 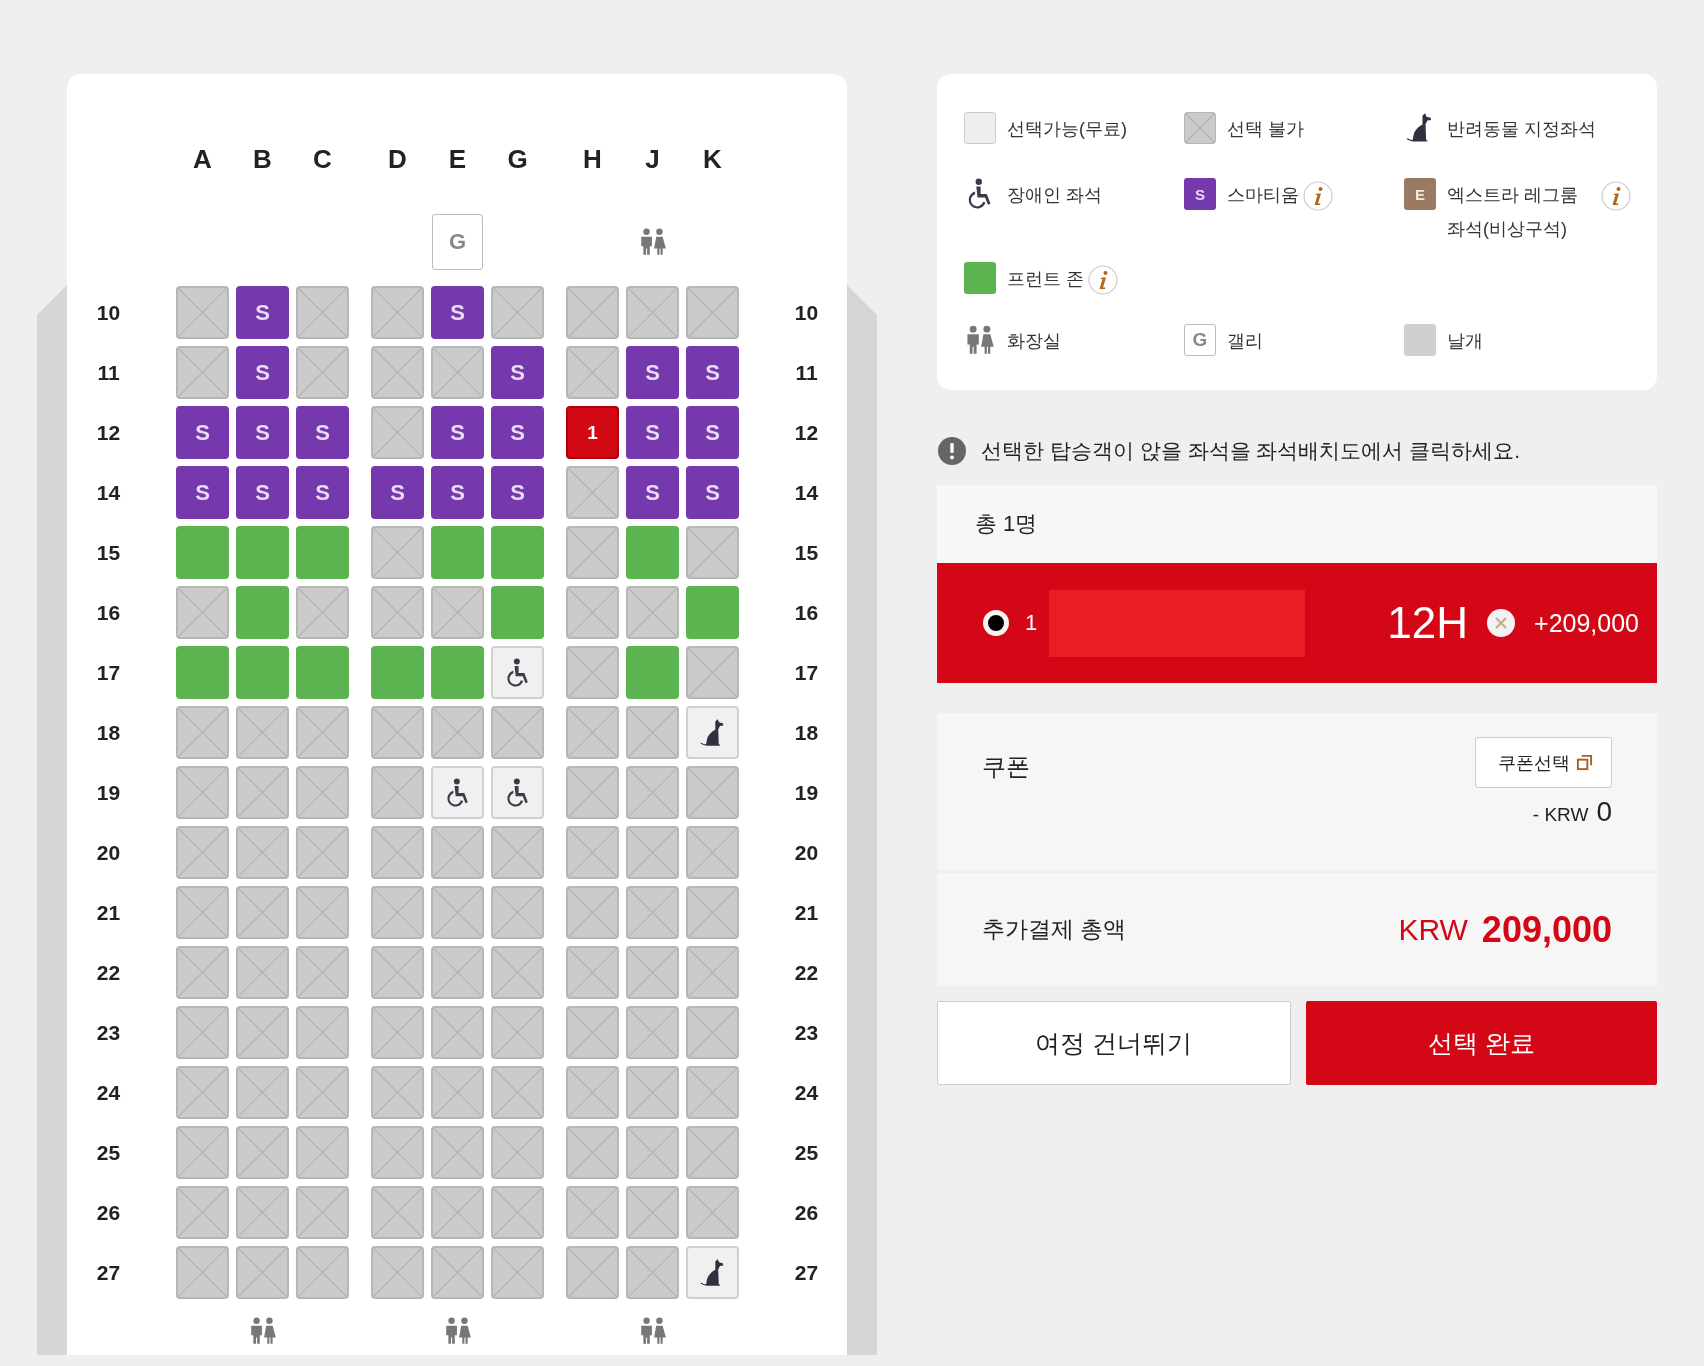 I want to click on legend-label: 반려동물 지정좌석, so click(x=1521, y=129).